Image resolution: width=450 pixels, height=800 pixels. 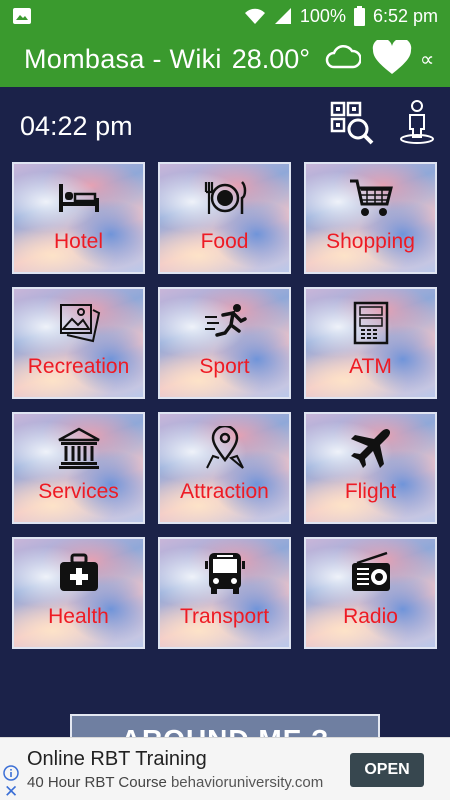 What do you see at coordinates (225, 198) in the screenshot?
I see `plate-cutlery-icon` at bounding box center [225, 198].